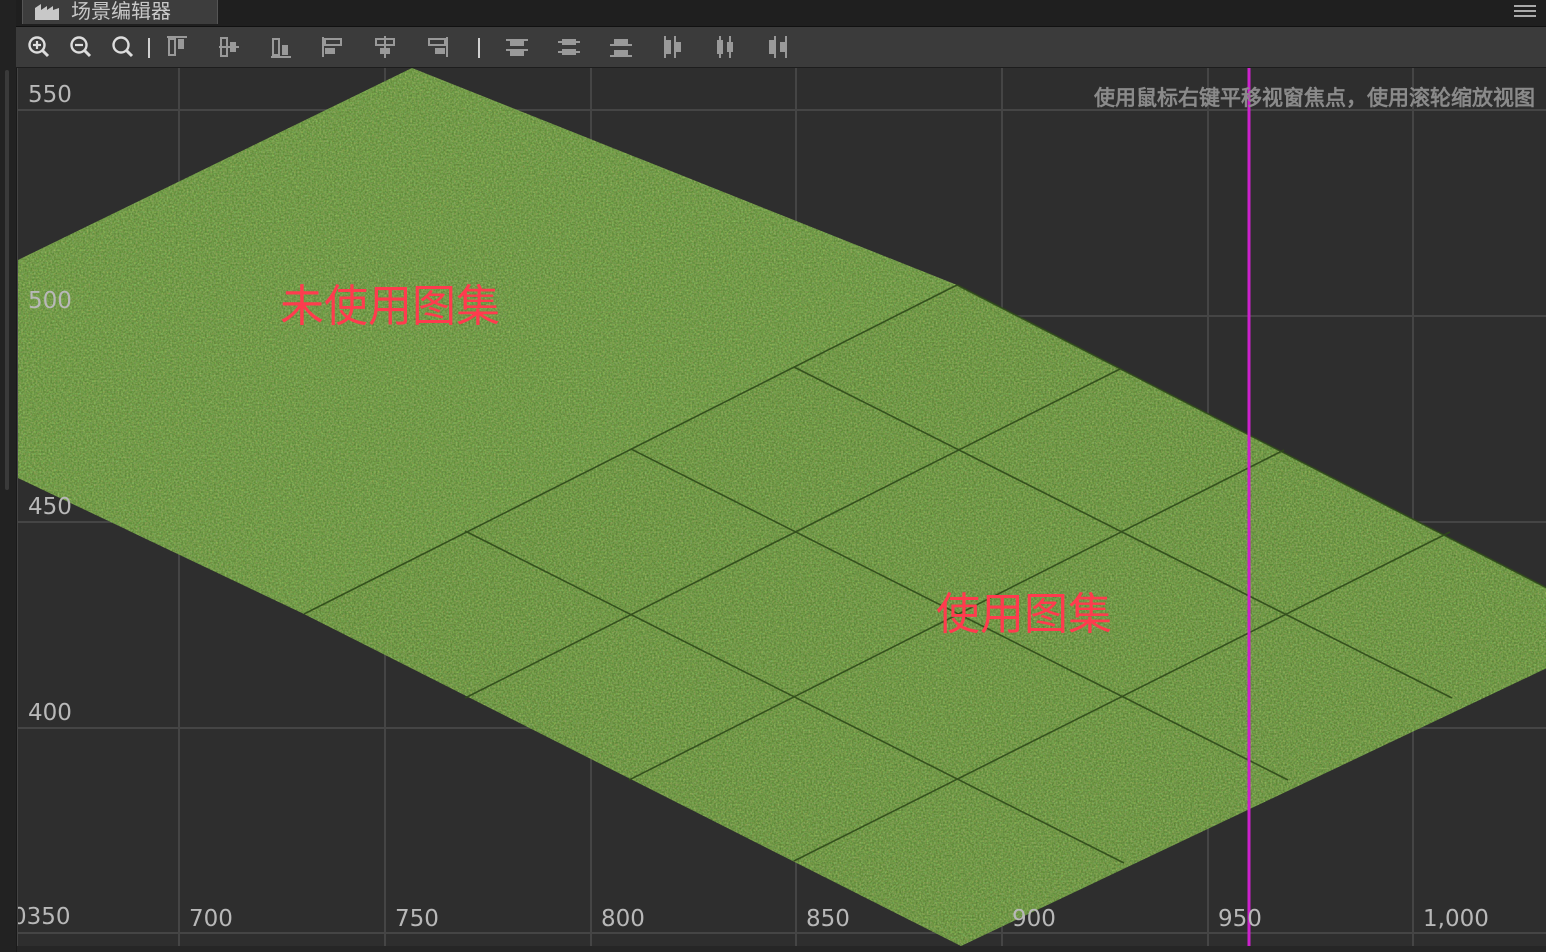  Describe the element at coordinates (81, 47) in the screenshot. I see `zoom-out-icon` at that location.